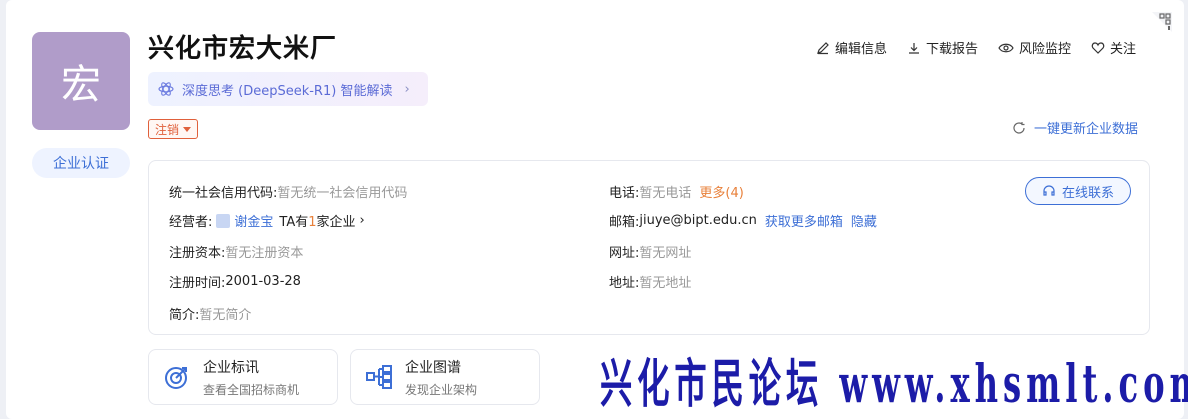 The height and width of the screenshot is (419, 1188). What do you see at coordinates (952, 49) in the screenshot?
I see `download-report-label: 下载报告` at bounding box center [952, 49].